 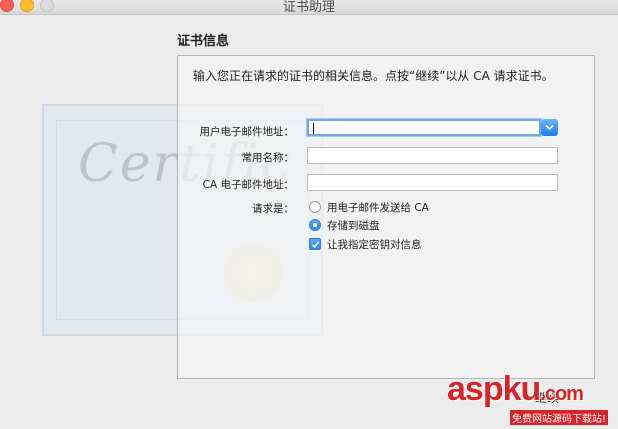 I want to click on watermark-domain: .com, so click(x=562, y=394).